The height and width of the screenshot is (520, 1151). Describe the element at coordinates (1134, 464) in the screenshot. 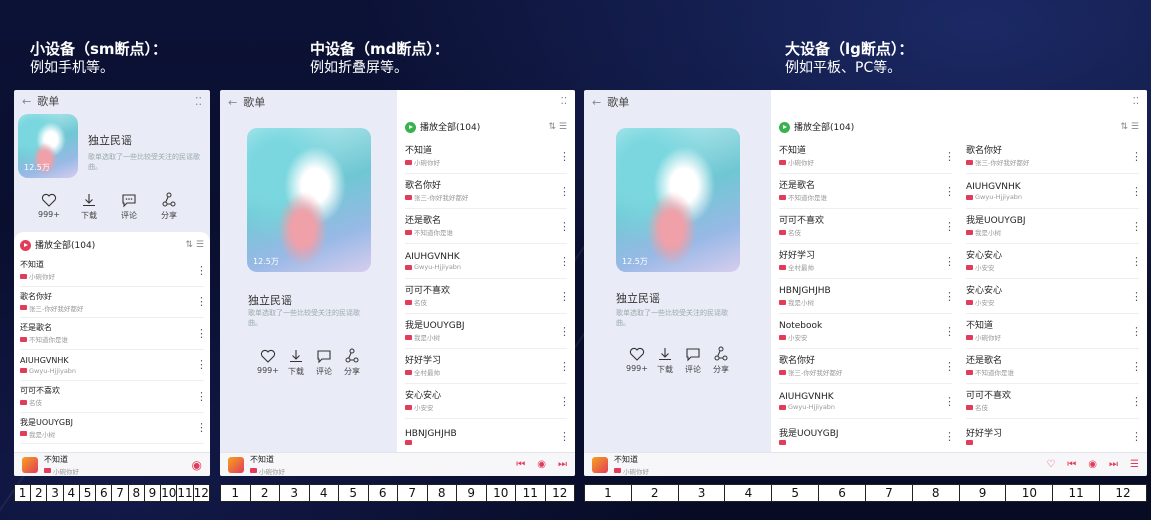

I see `playlist-queue-icon: ☰` at that location.